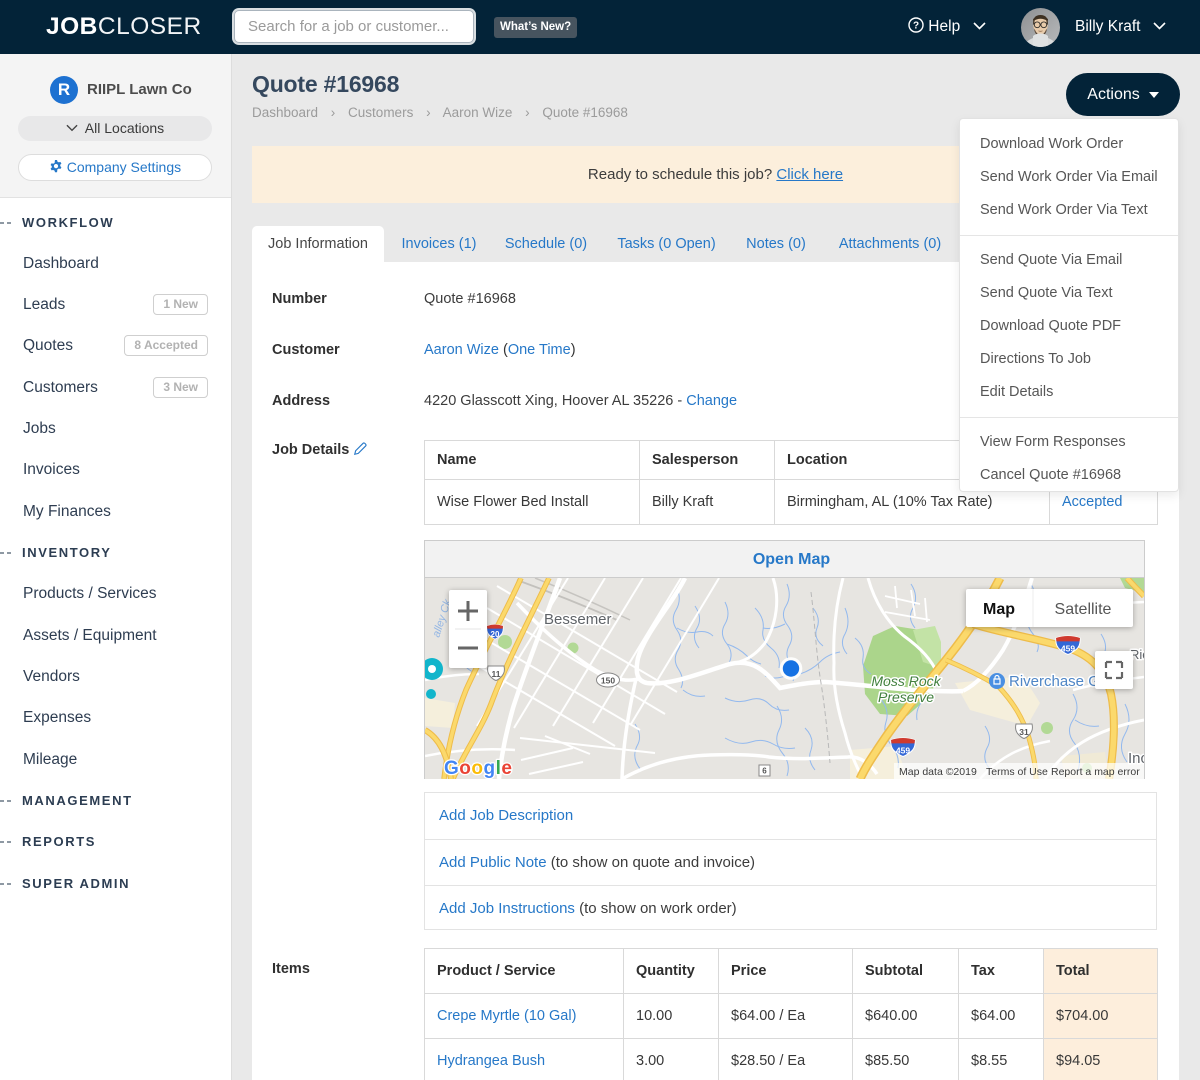 This screenshot has width=1200, height=1080. Describe the element at coordinates (999, 609) in the screenshot. I see `svg-text: Map` at that location.